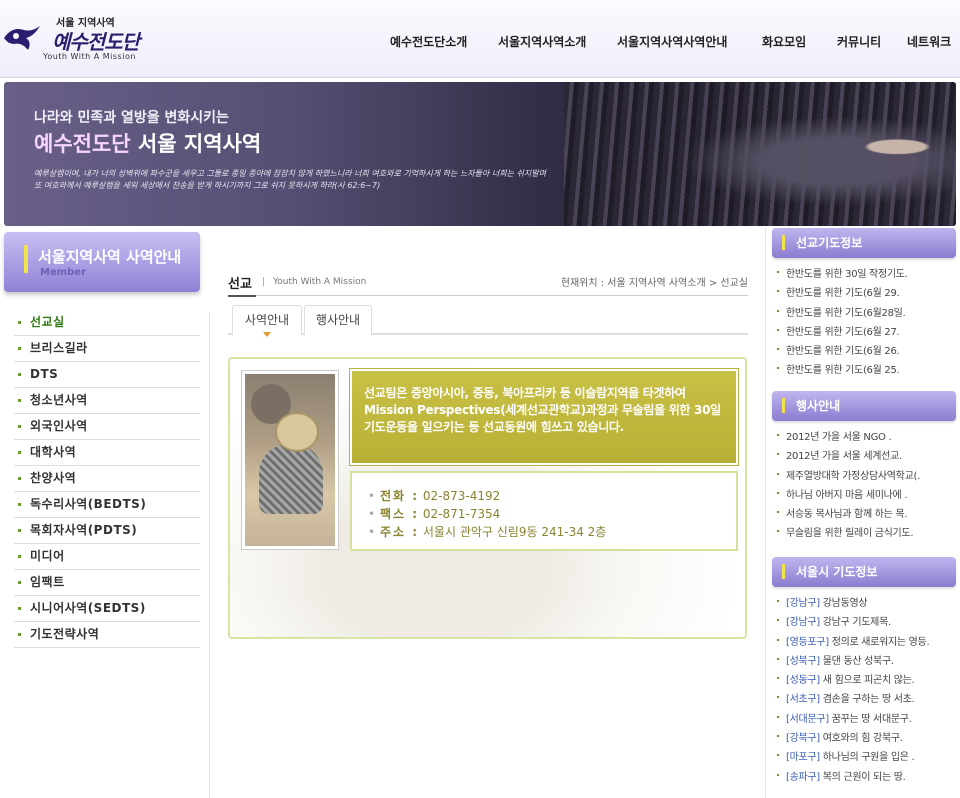 The width and height of the screenshot is (960, 798). Describe the element at coordinates (107, 375) in the screenshot. I see `sidebar-item-dts: DTS` at that location.